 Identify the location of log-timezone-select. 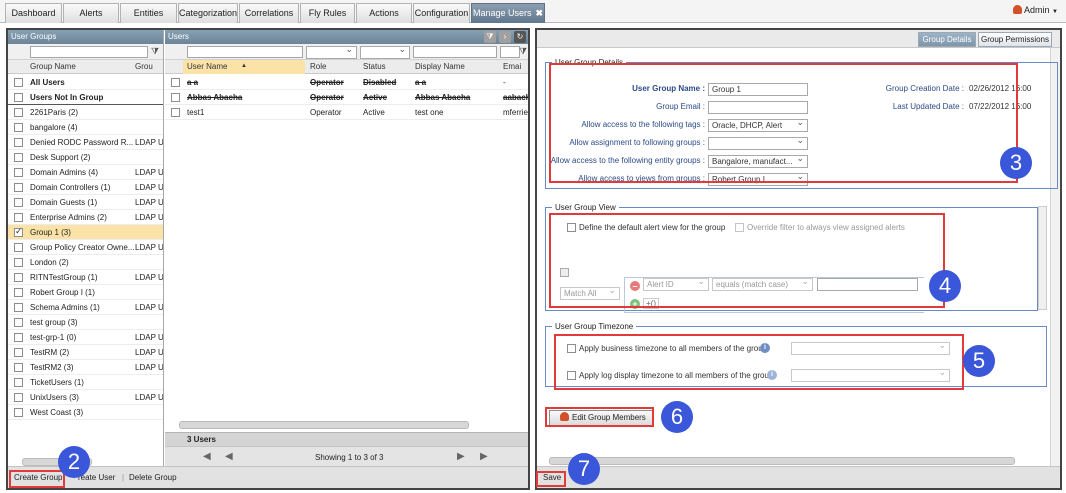
(870, 375).